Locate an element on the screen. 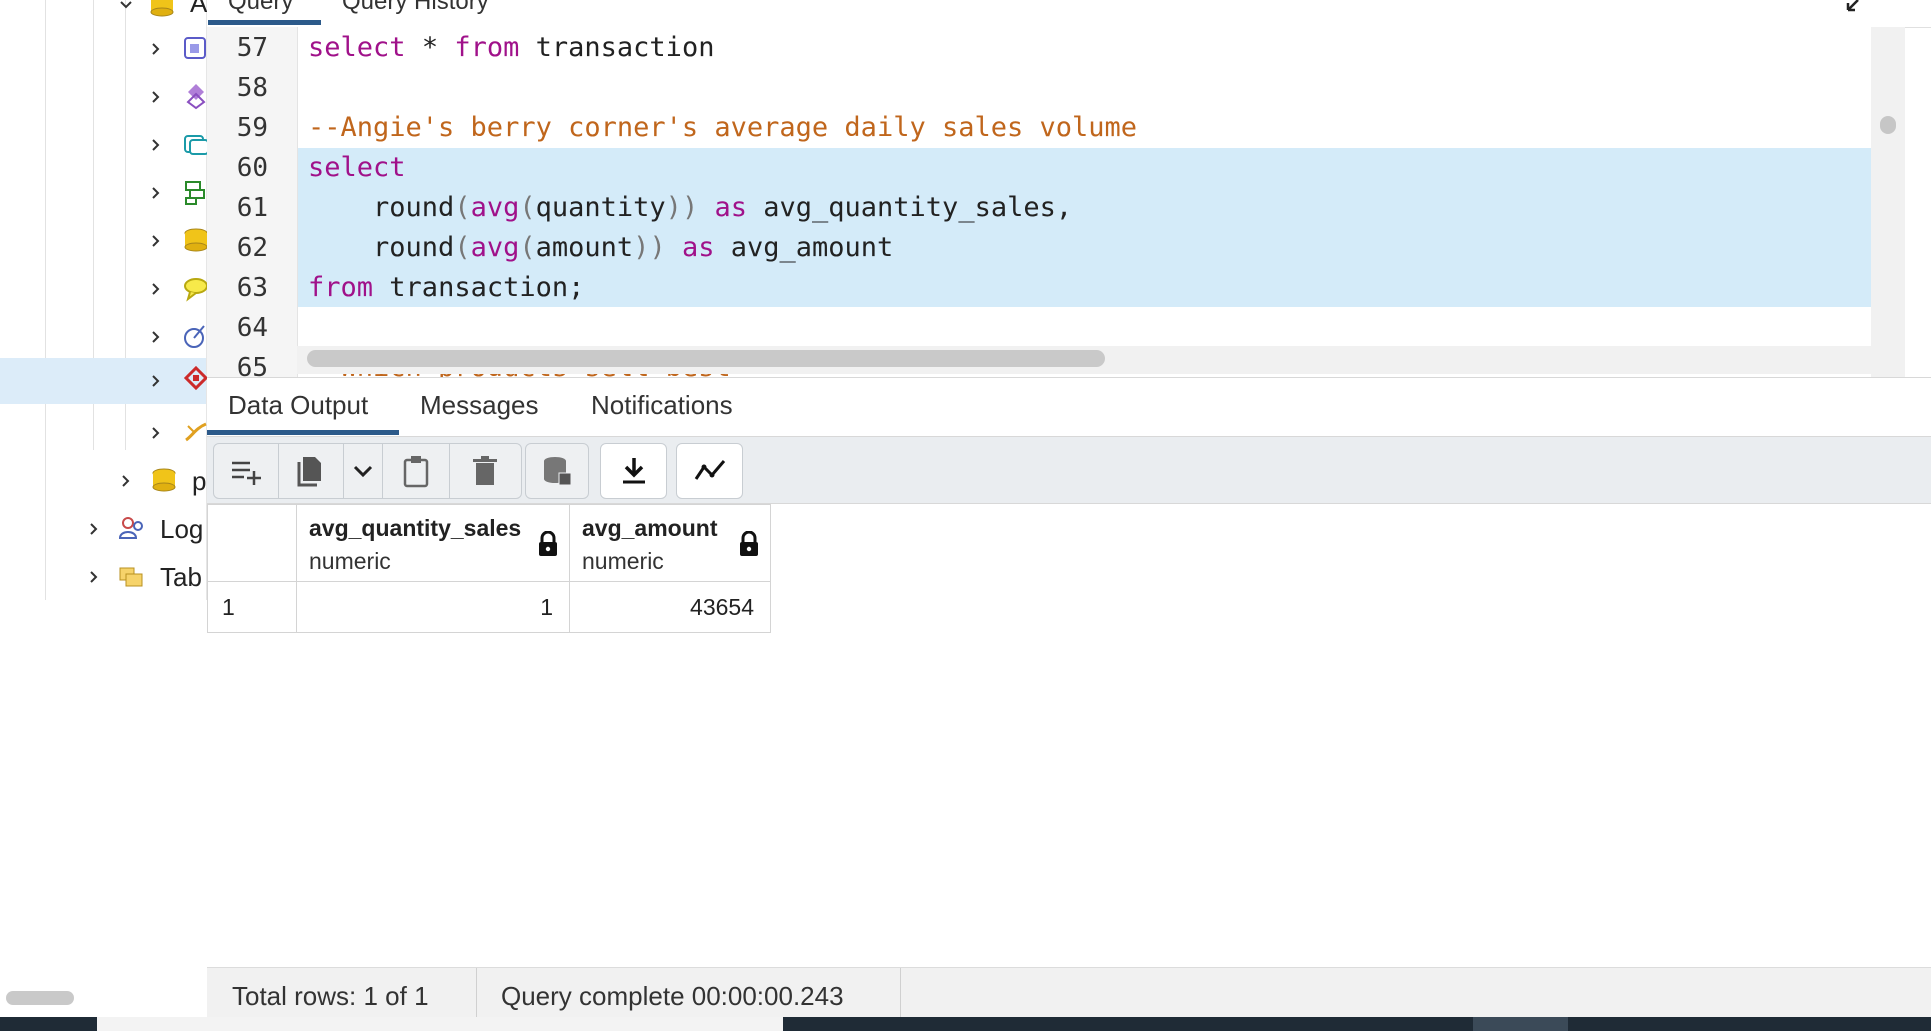 Image resolution: width=1931 pixels, height=1032 pixels. taskbar-search is located at coordinates (440, 1024).